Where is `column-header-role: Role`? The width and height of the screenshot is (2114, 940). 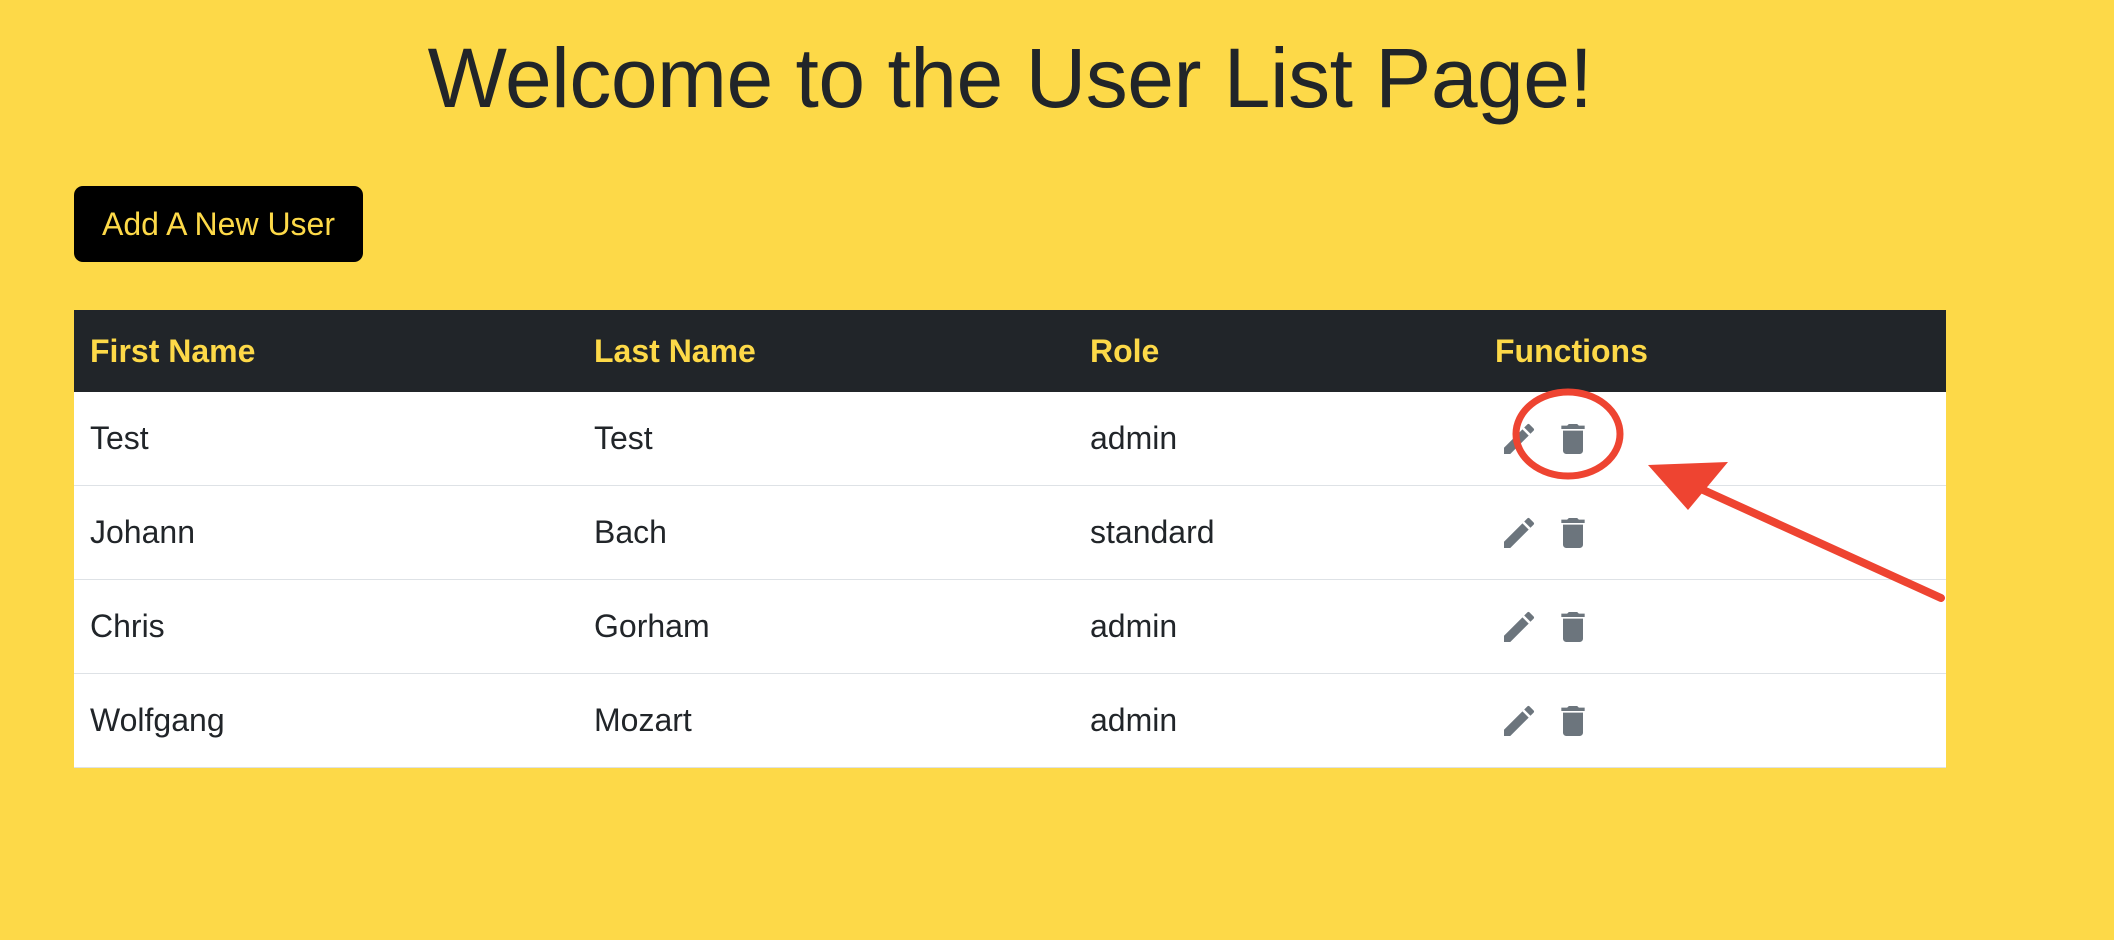
column-header-role: Role is located at coordinates (1276, 351).